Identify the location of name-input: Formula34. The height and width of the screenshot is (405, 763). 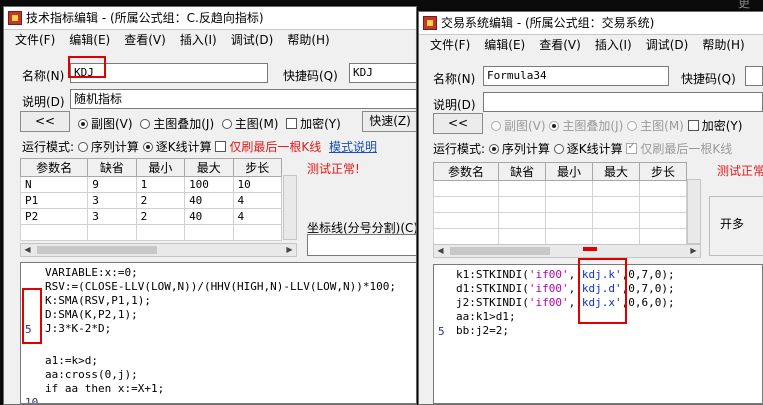
(576, 76).